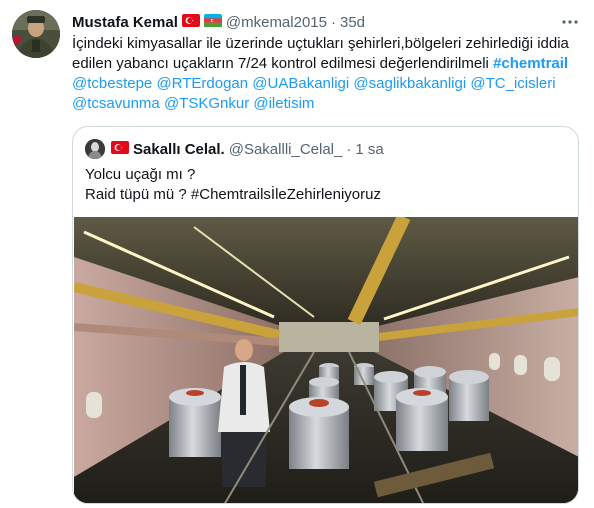 The width and height of the screenshot is (594, 508). What do you see at coordinates (212, 22) in the screenshot?
I see `azerbaijan-flag-icon` at bounding box center [212, 22].